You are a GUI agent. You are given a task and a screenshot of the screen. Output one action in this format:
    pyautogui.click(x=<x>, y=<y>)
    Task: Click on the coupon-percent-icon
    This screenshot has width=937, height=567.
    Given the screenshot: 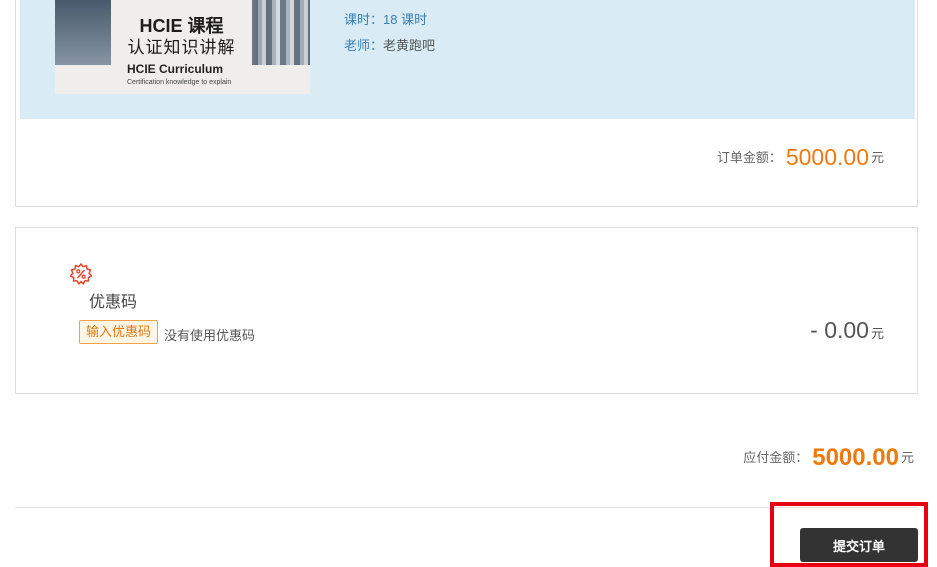 What is the action you would take?
    pyautogui.click(x=81, y=274)
    